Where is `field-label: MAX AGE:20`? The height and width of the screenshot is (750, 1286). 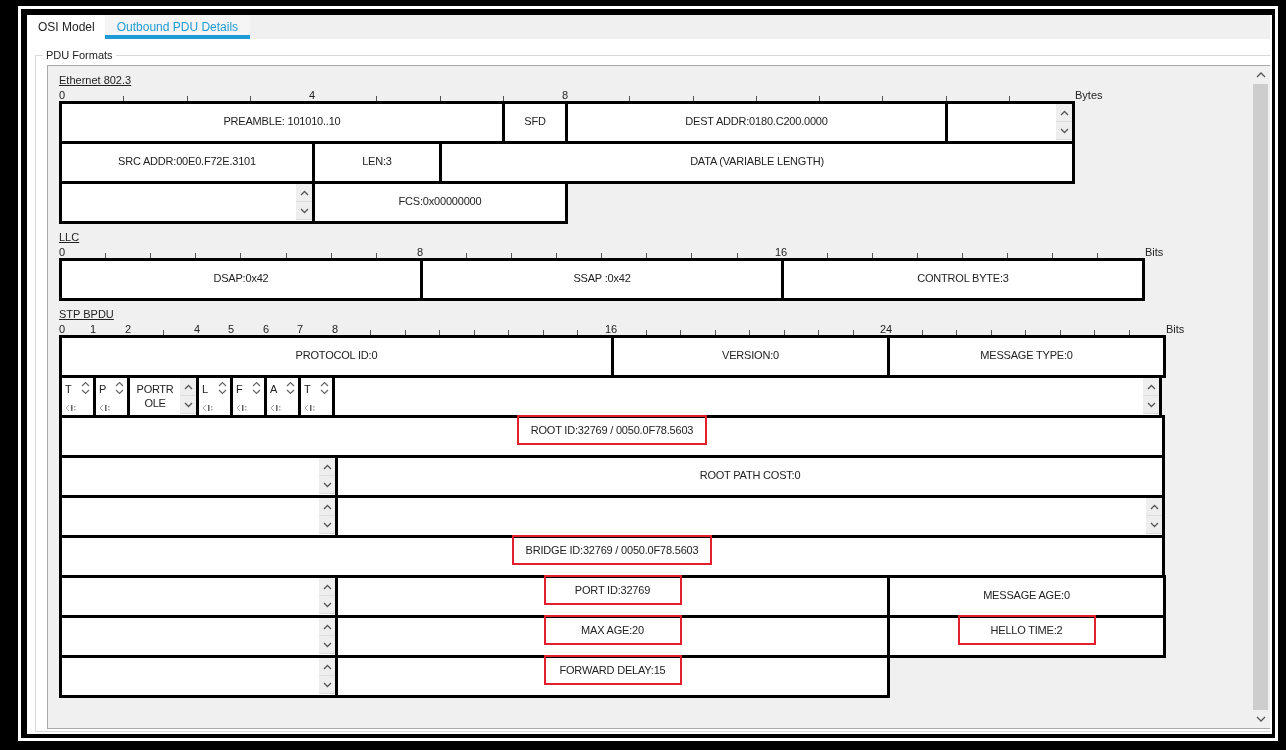 field-label: MAX AGE:20 is located at coordinates (612, 630).